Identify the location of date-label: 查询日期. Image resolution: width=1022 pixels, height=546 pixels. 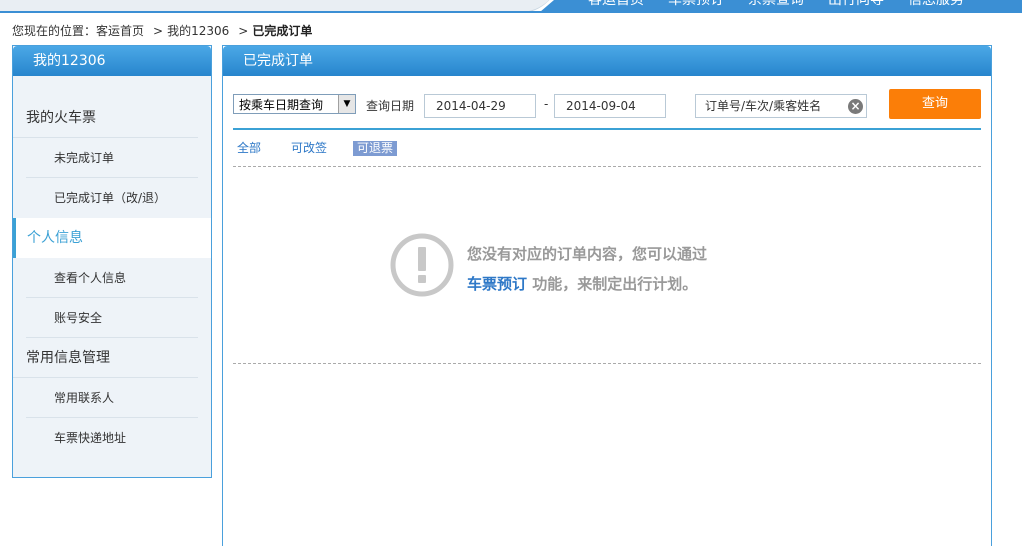
(390, 106).